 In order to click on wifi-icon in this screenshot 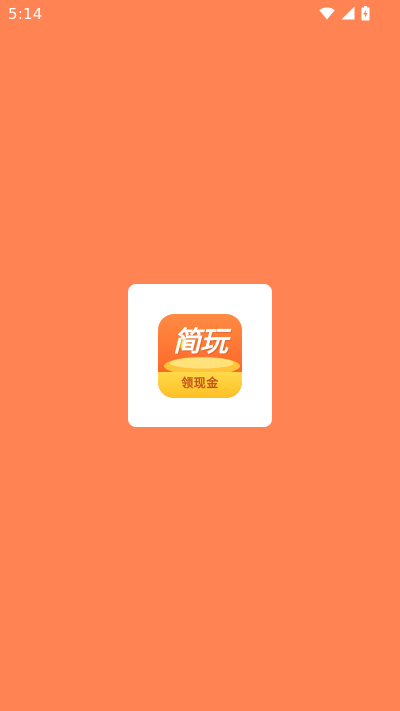, I will do `click(327, 13)`.